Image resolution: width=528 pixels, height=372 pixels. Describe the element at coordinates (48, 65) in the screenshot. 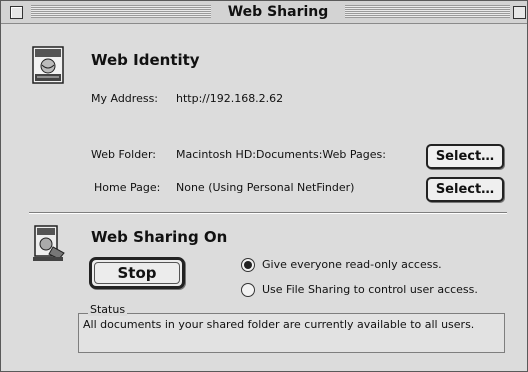

I see `web-identity-icon` at that location.